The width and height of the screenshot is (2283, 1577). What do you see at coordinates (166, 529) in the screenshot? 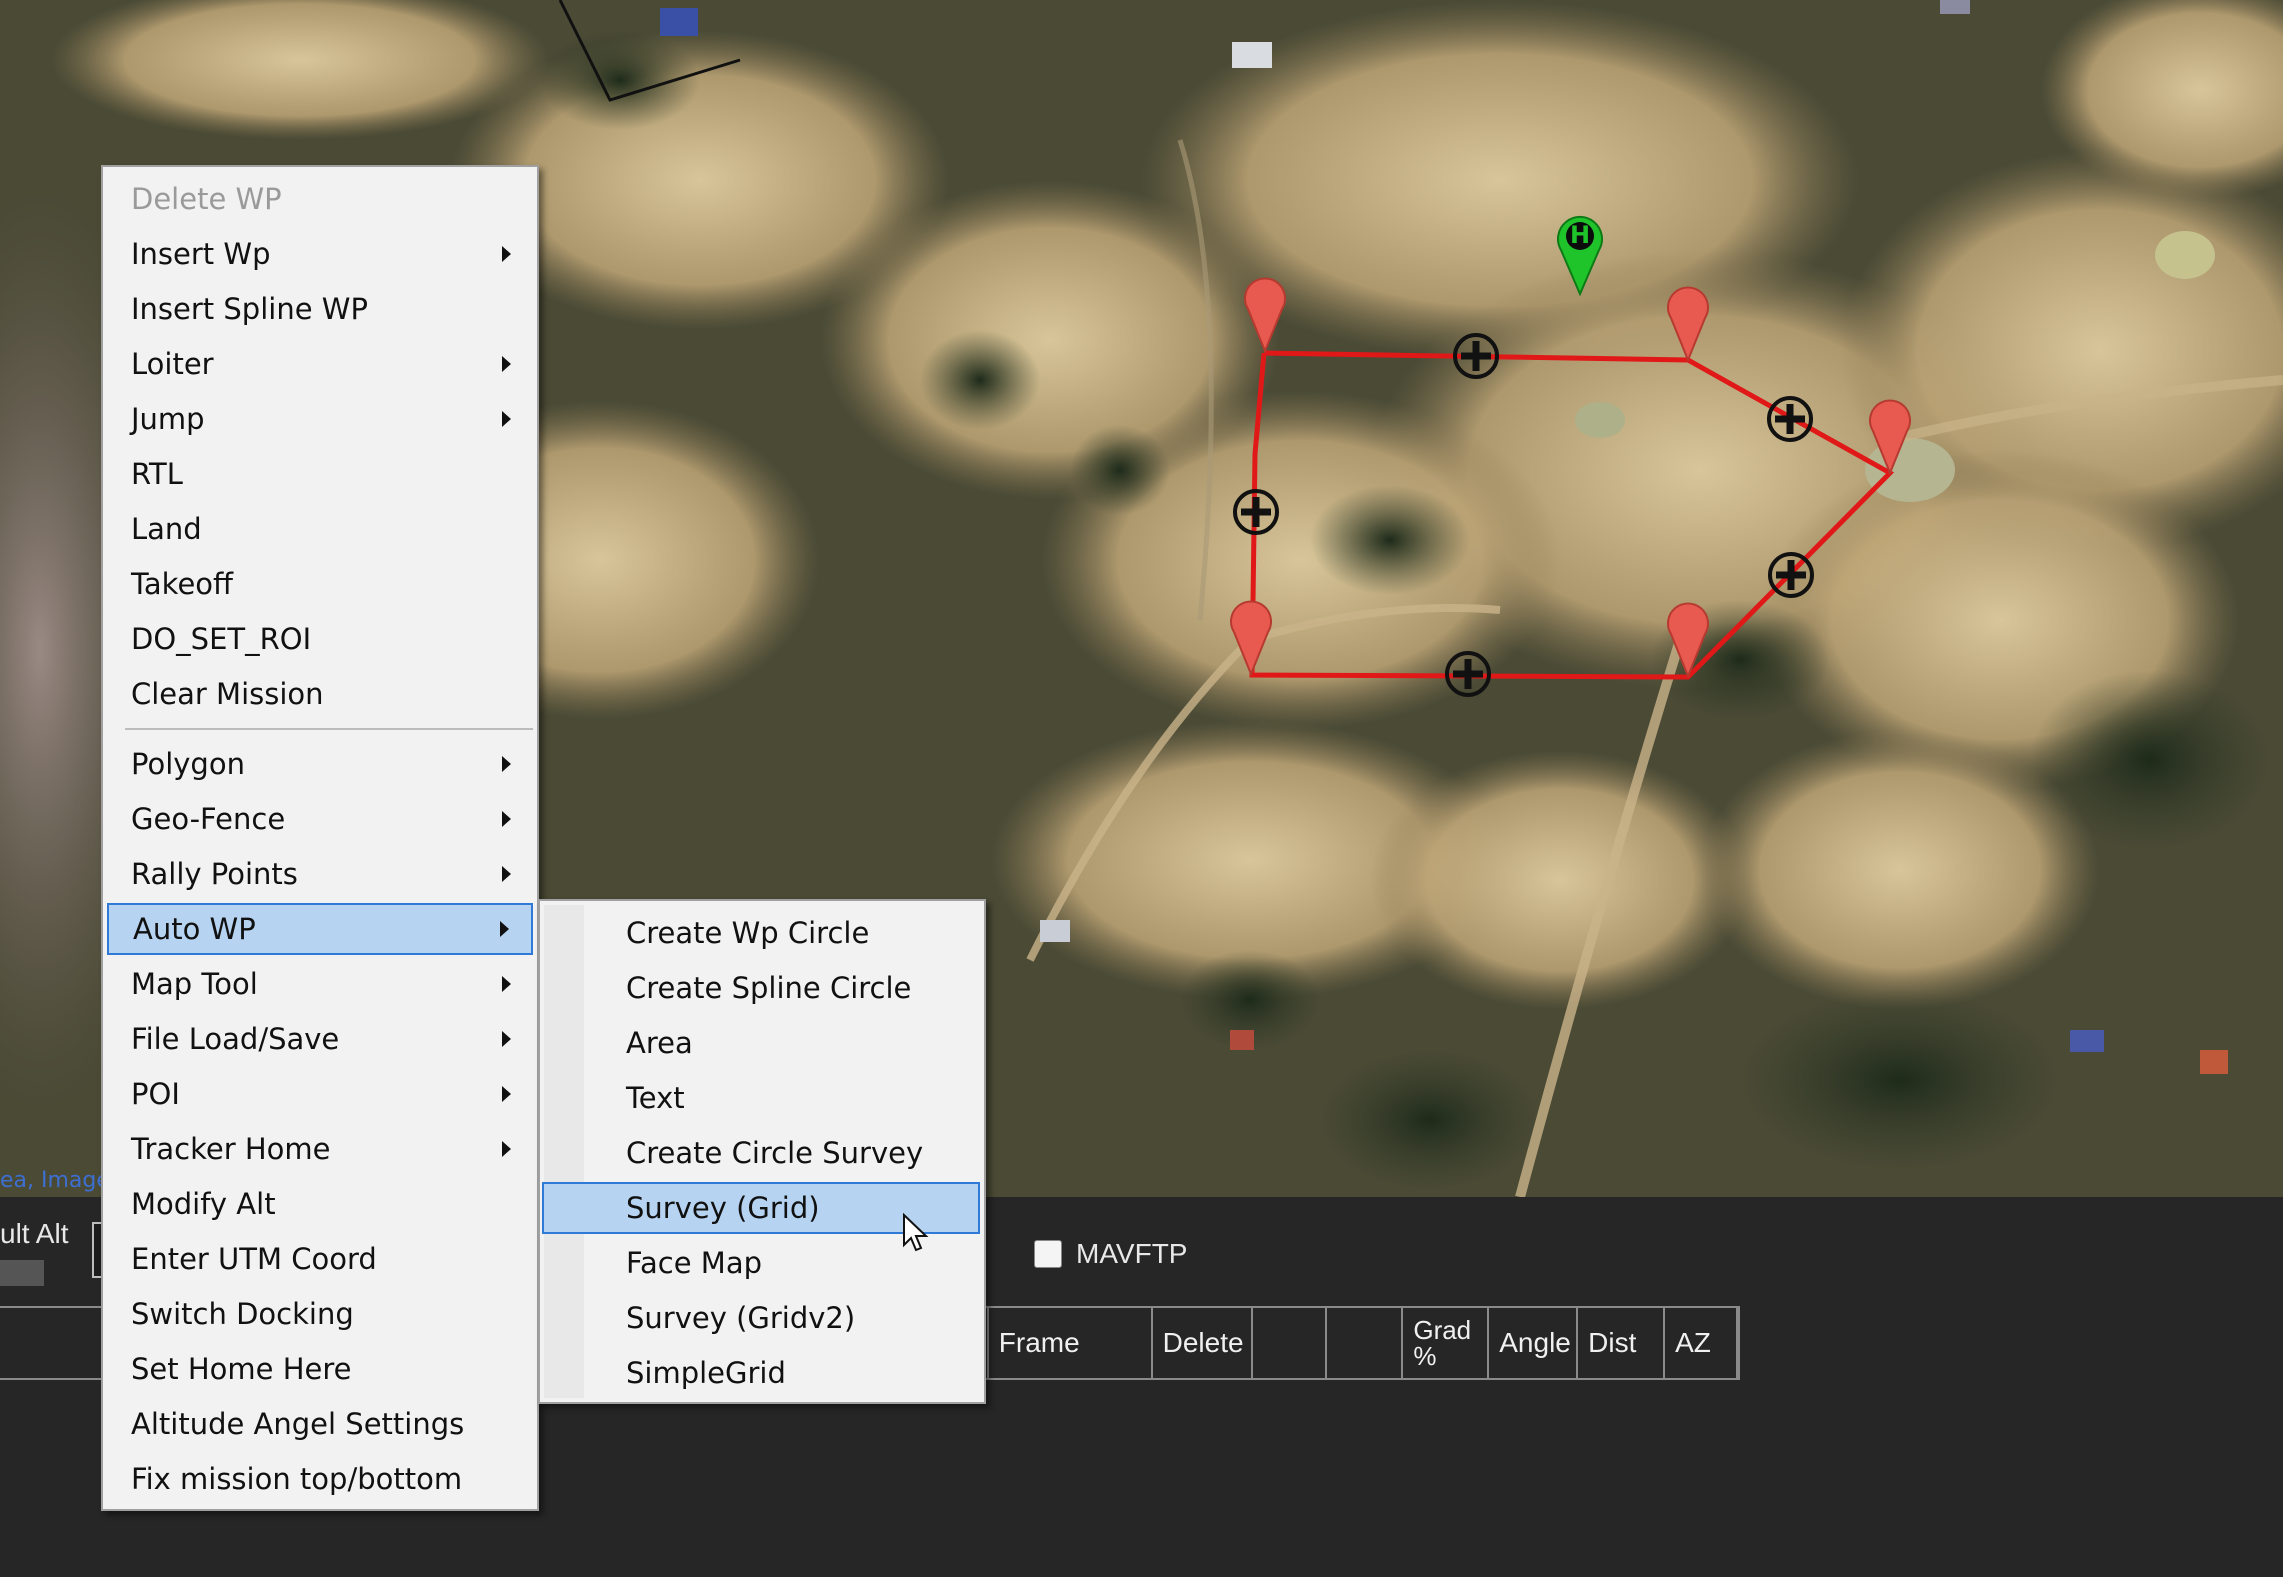
I see `menu-item-label: Land` at bounding box center [166, 529].